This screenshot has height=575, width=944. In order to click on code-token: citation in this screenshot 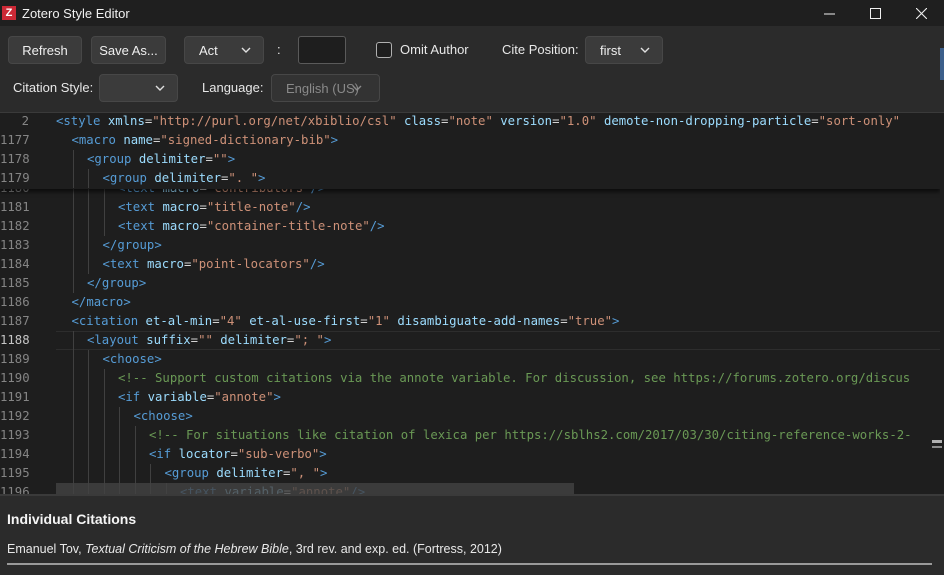, I will do `click(108, 321)`.